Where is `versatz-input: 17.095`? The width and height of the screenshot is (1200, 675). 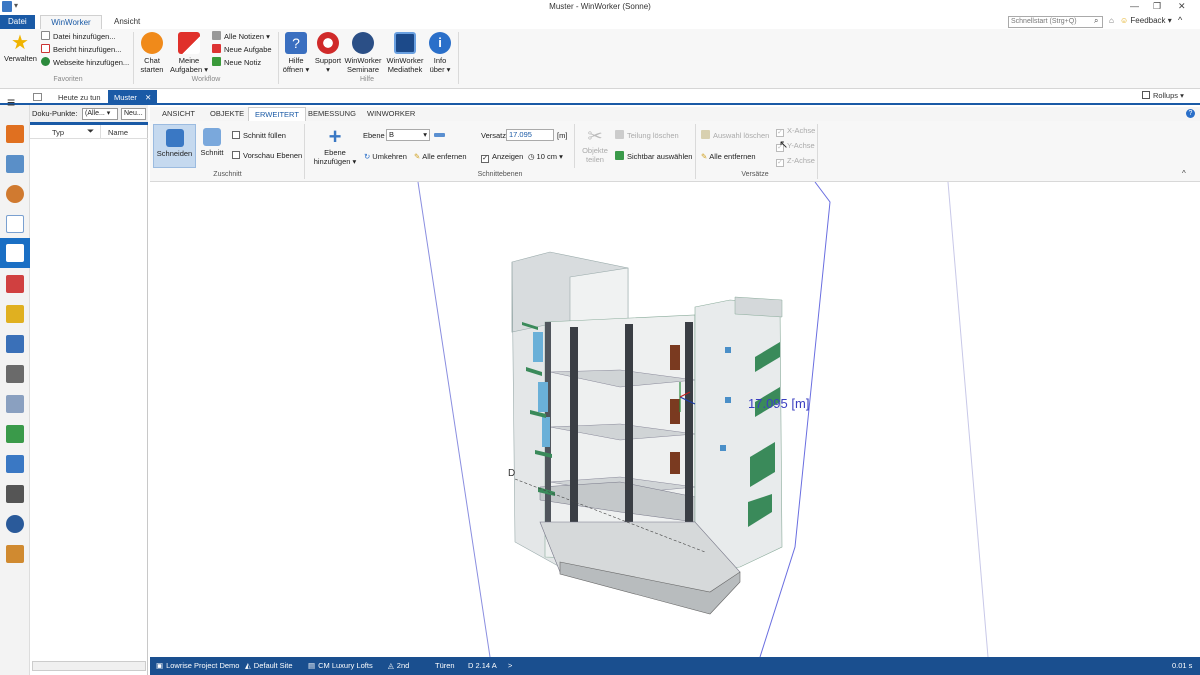 versatz-input: 17.095 is located at coordinates (530, 135).